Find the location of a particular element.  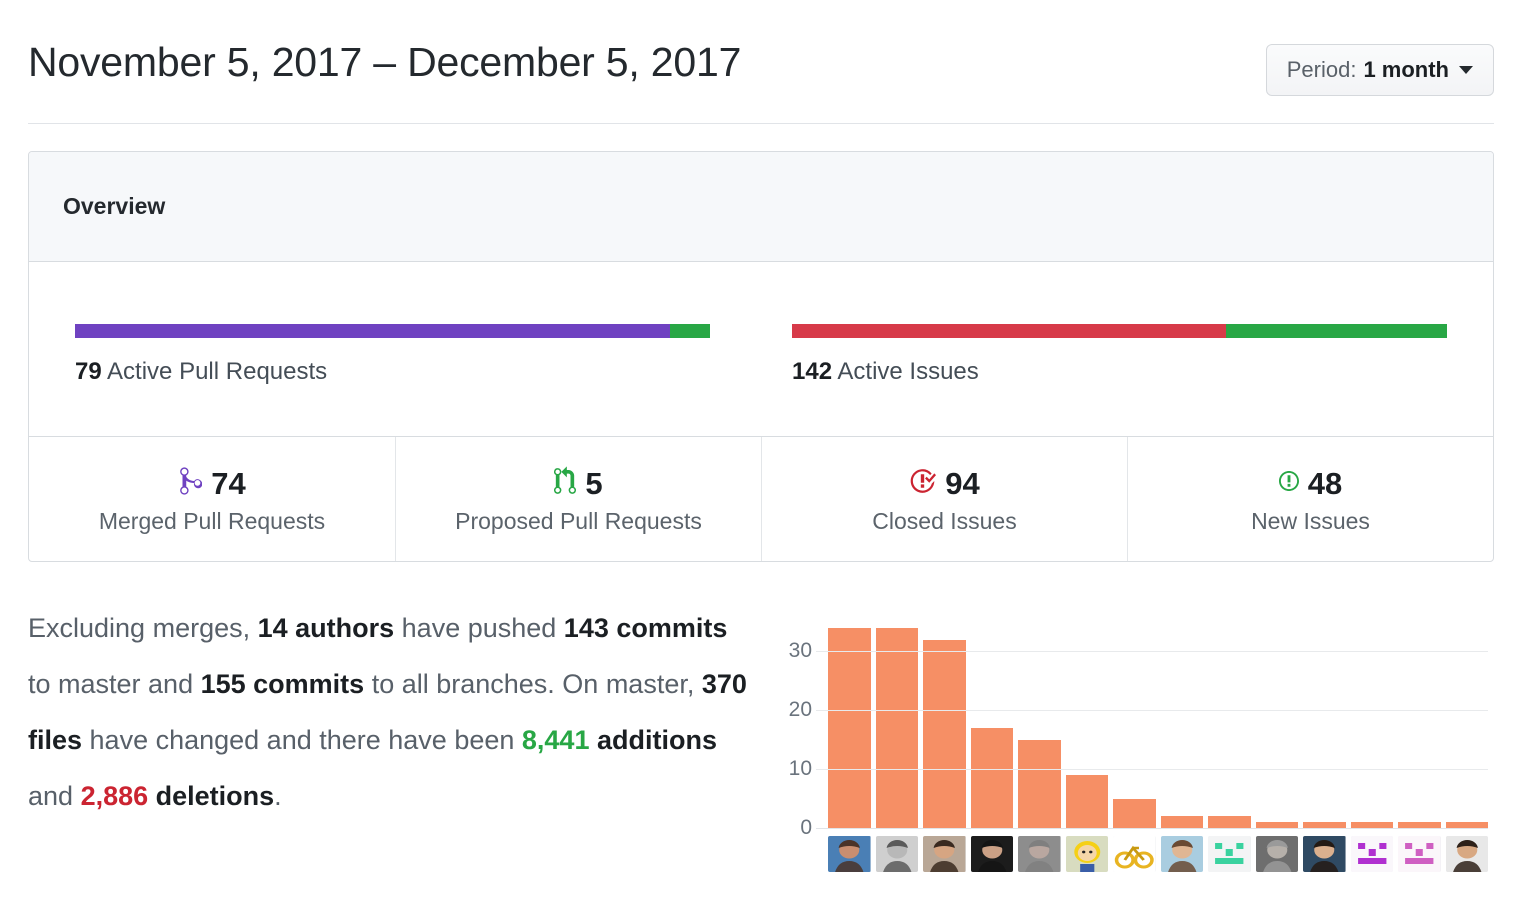

period-dropdown-label: Period: is located at coordinates (1321, 69).